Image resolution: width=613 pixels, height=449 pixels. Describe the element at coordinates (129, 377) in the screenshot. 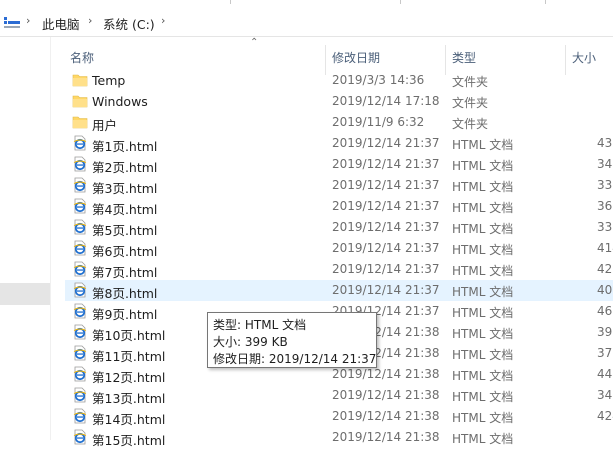

I see `file-name: 第12页.html` at that location.